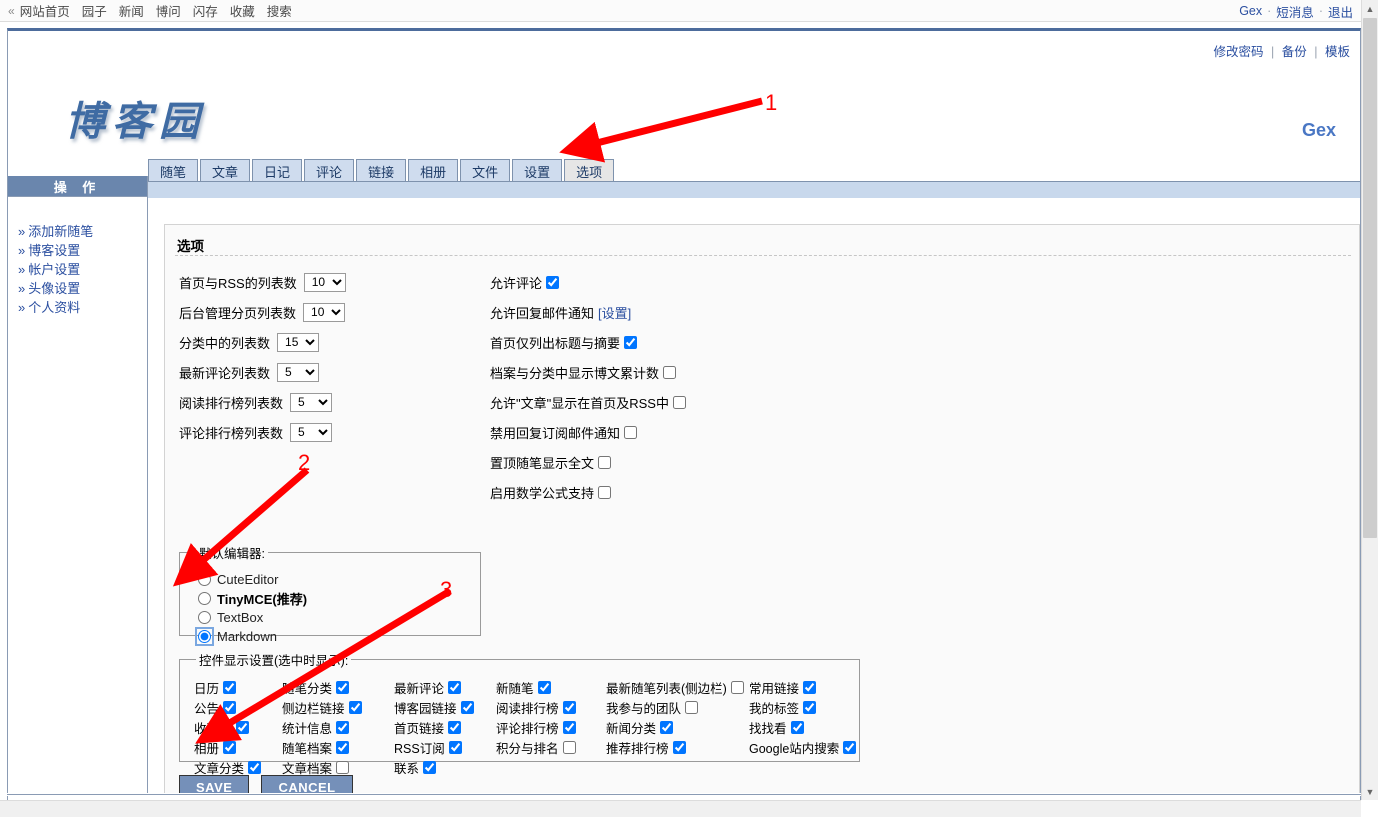 Image resolution: width=1378 pixels, height=817 pixels. Describe the element at coordinates (555, 343) in the screenshot. I see `checkbox-option-label: 首页仅列出标题与摘要` at that location.